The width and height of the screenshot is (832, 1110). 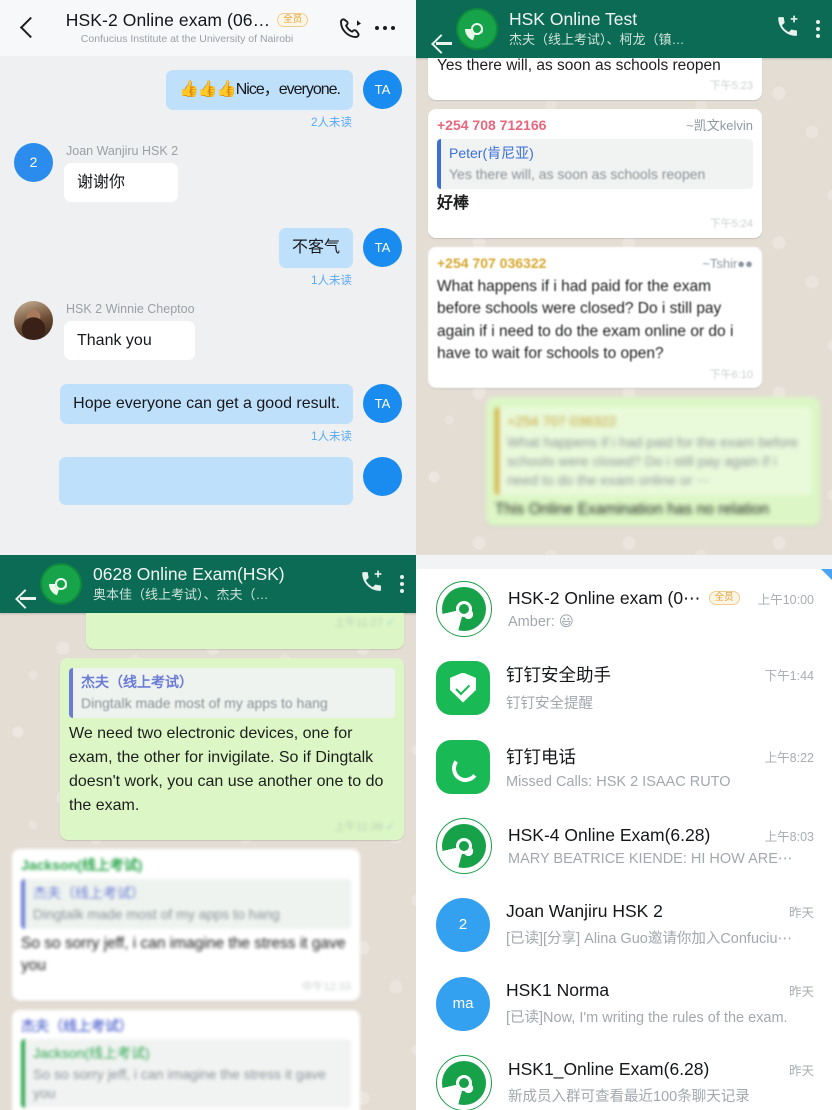 What do you see at coordinates (208, 480) in the screenshot?
I see `message-row-clipped` at bounding box center [208, 480].